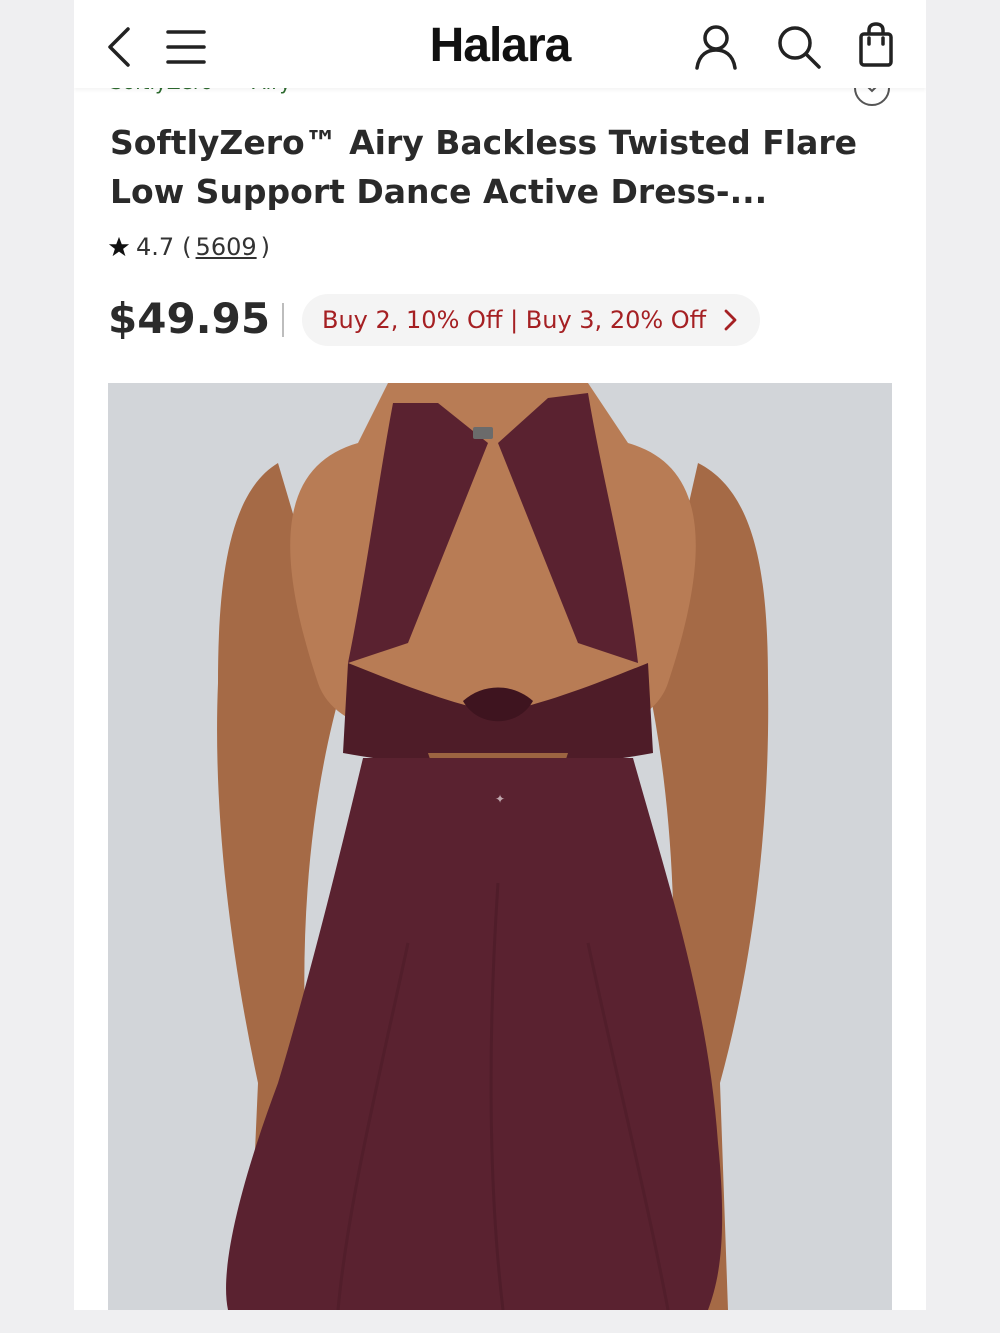 This screenshot has height=1333, width=1000. What do you see at coordinates (283, 320) in the screenshot?
I see `price-divider` at bounding box center [283, 320].